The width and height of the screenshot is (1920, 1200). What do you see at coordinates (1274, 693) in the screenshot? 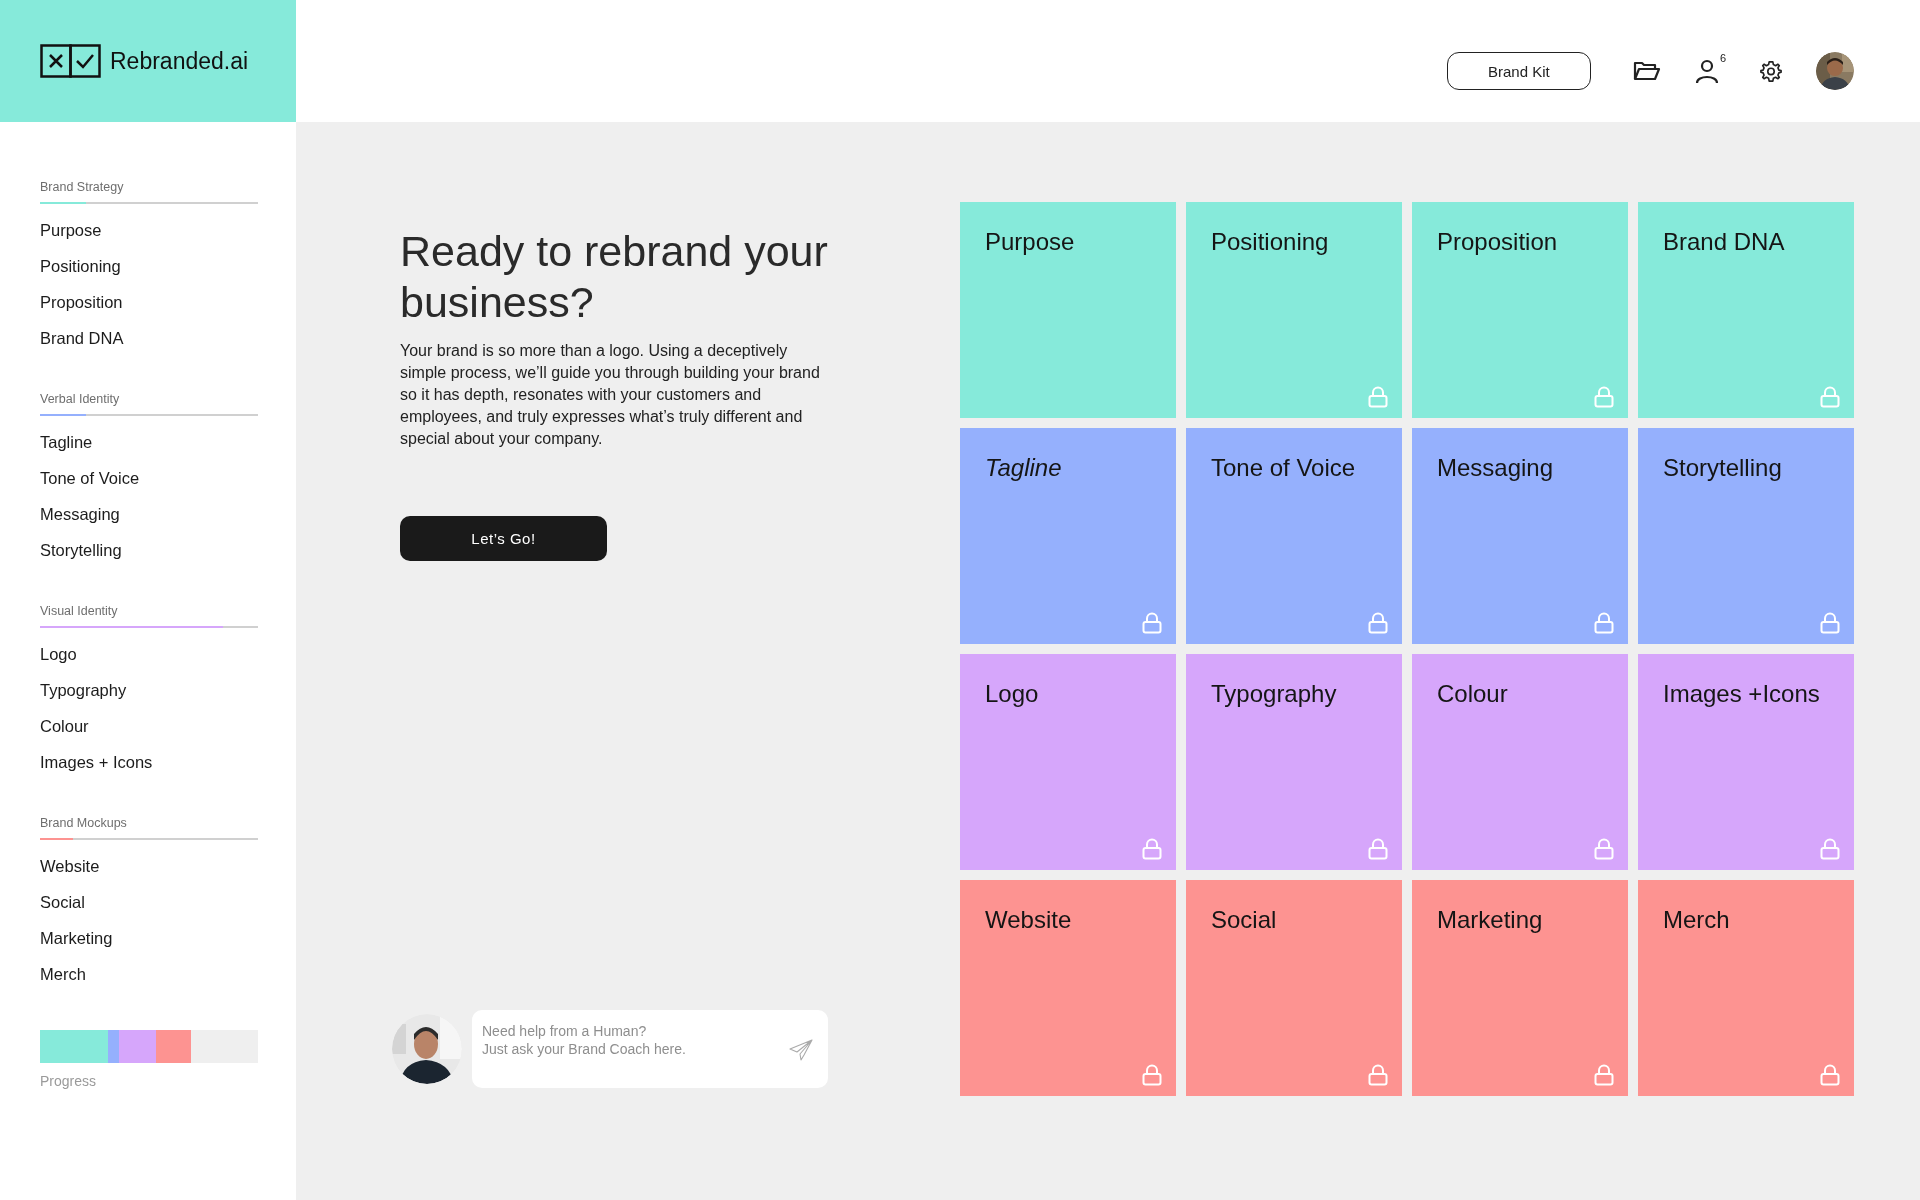
I see `tile-title: Typography` at bounding box center [1274, 693].